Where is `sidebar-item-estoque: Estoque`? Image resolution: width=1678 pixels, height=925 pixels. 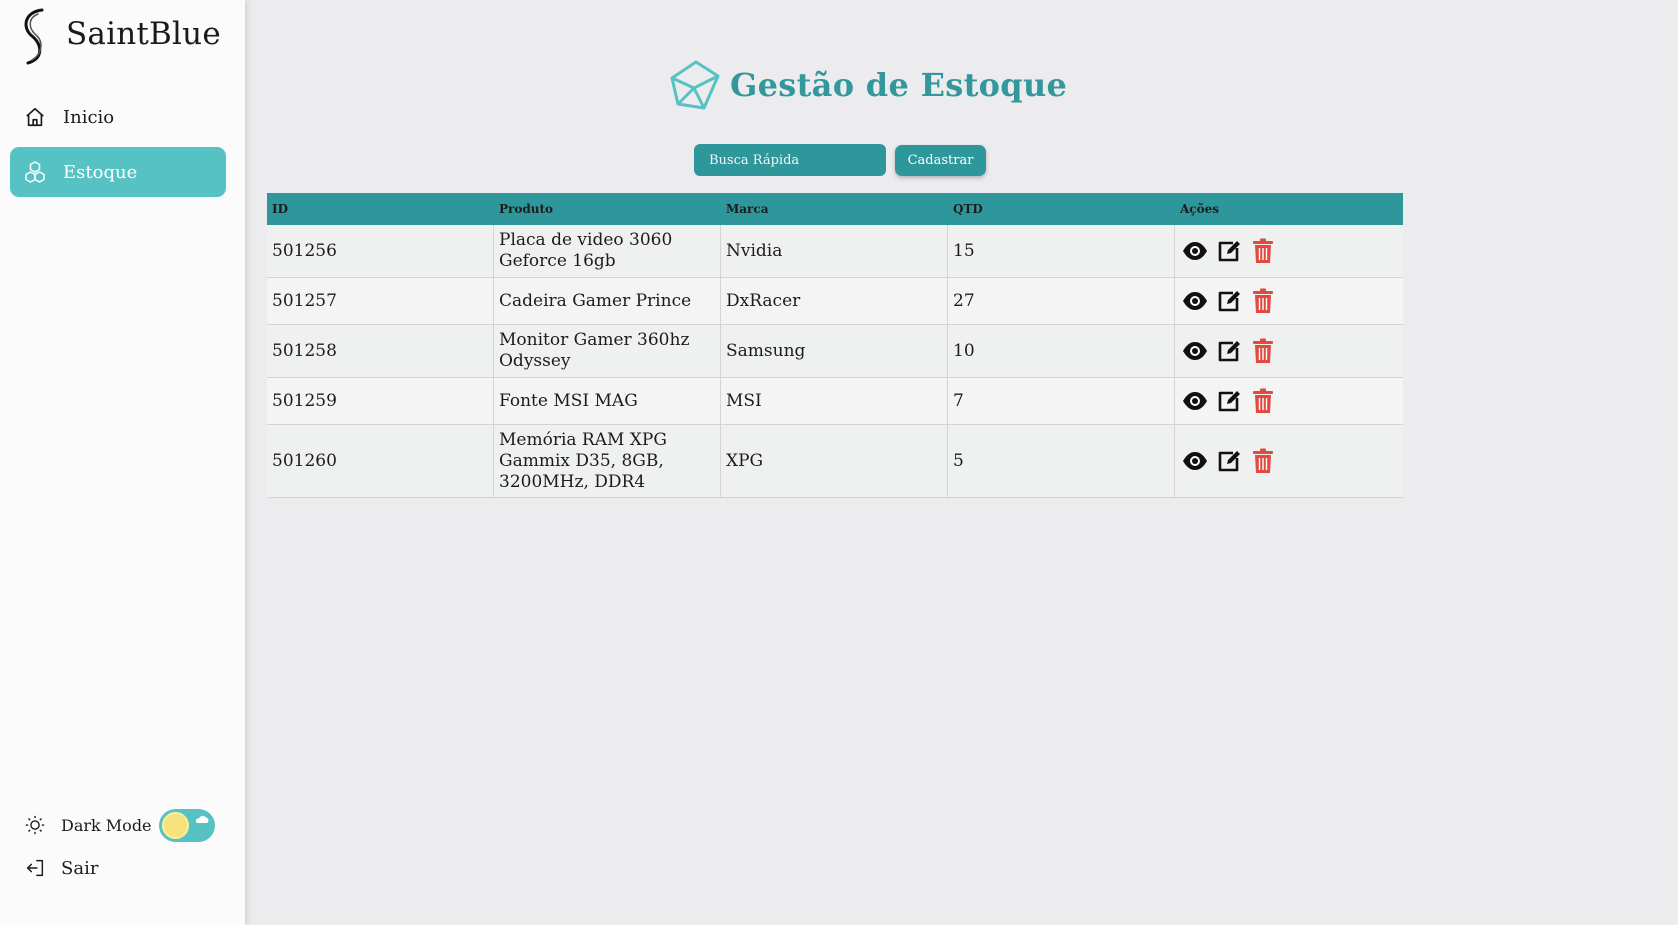 sidebar-item-estoque: Estoque is located at coordinates (118, 172).